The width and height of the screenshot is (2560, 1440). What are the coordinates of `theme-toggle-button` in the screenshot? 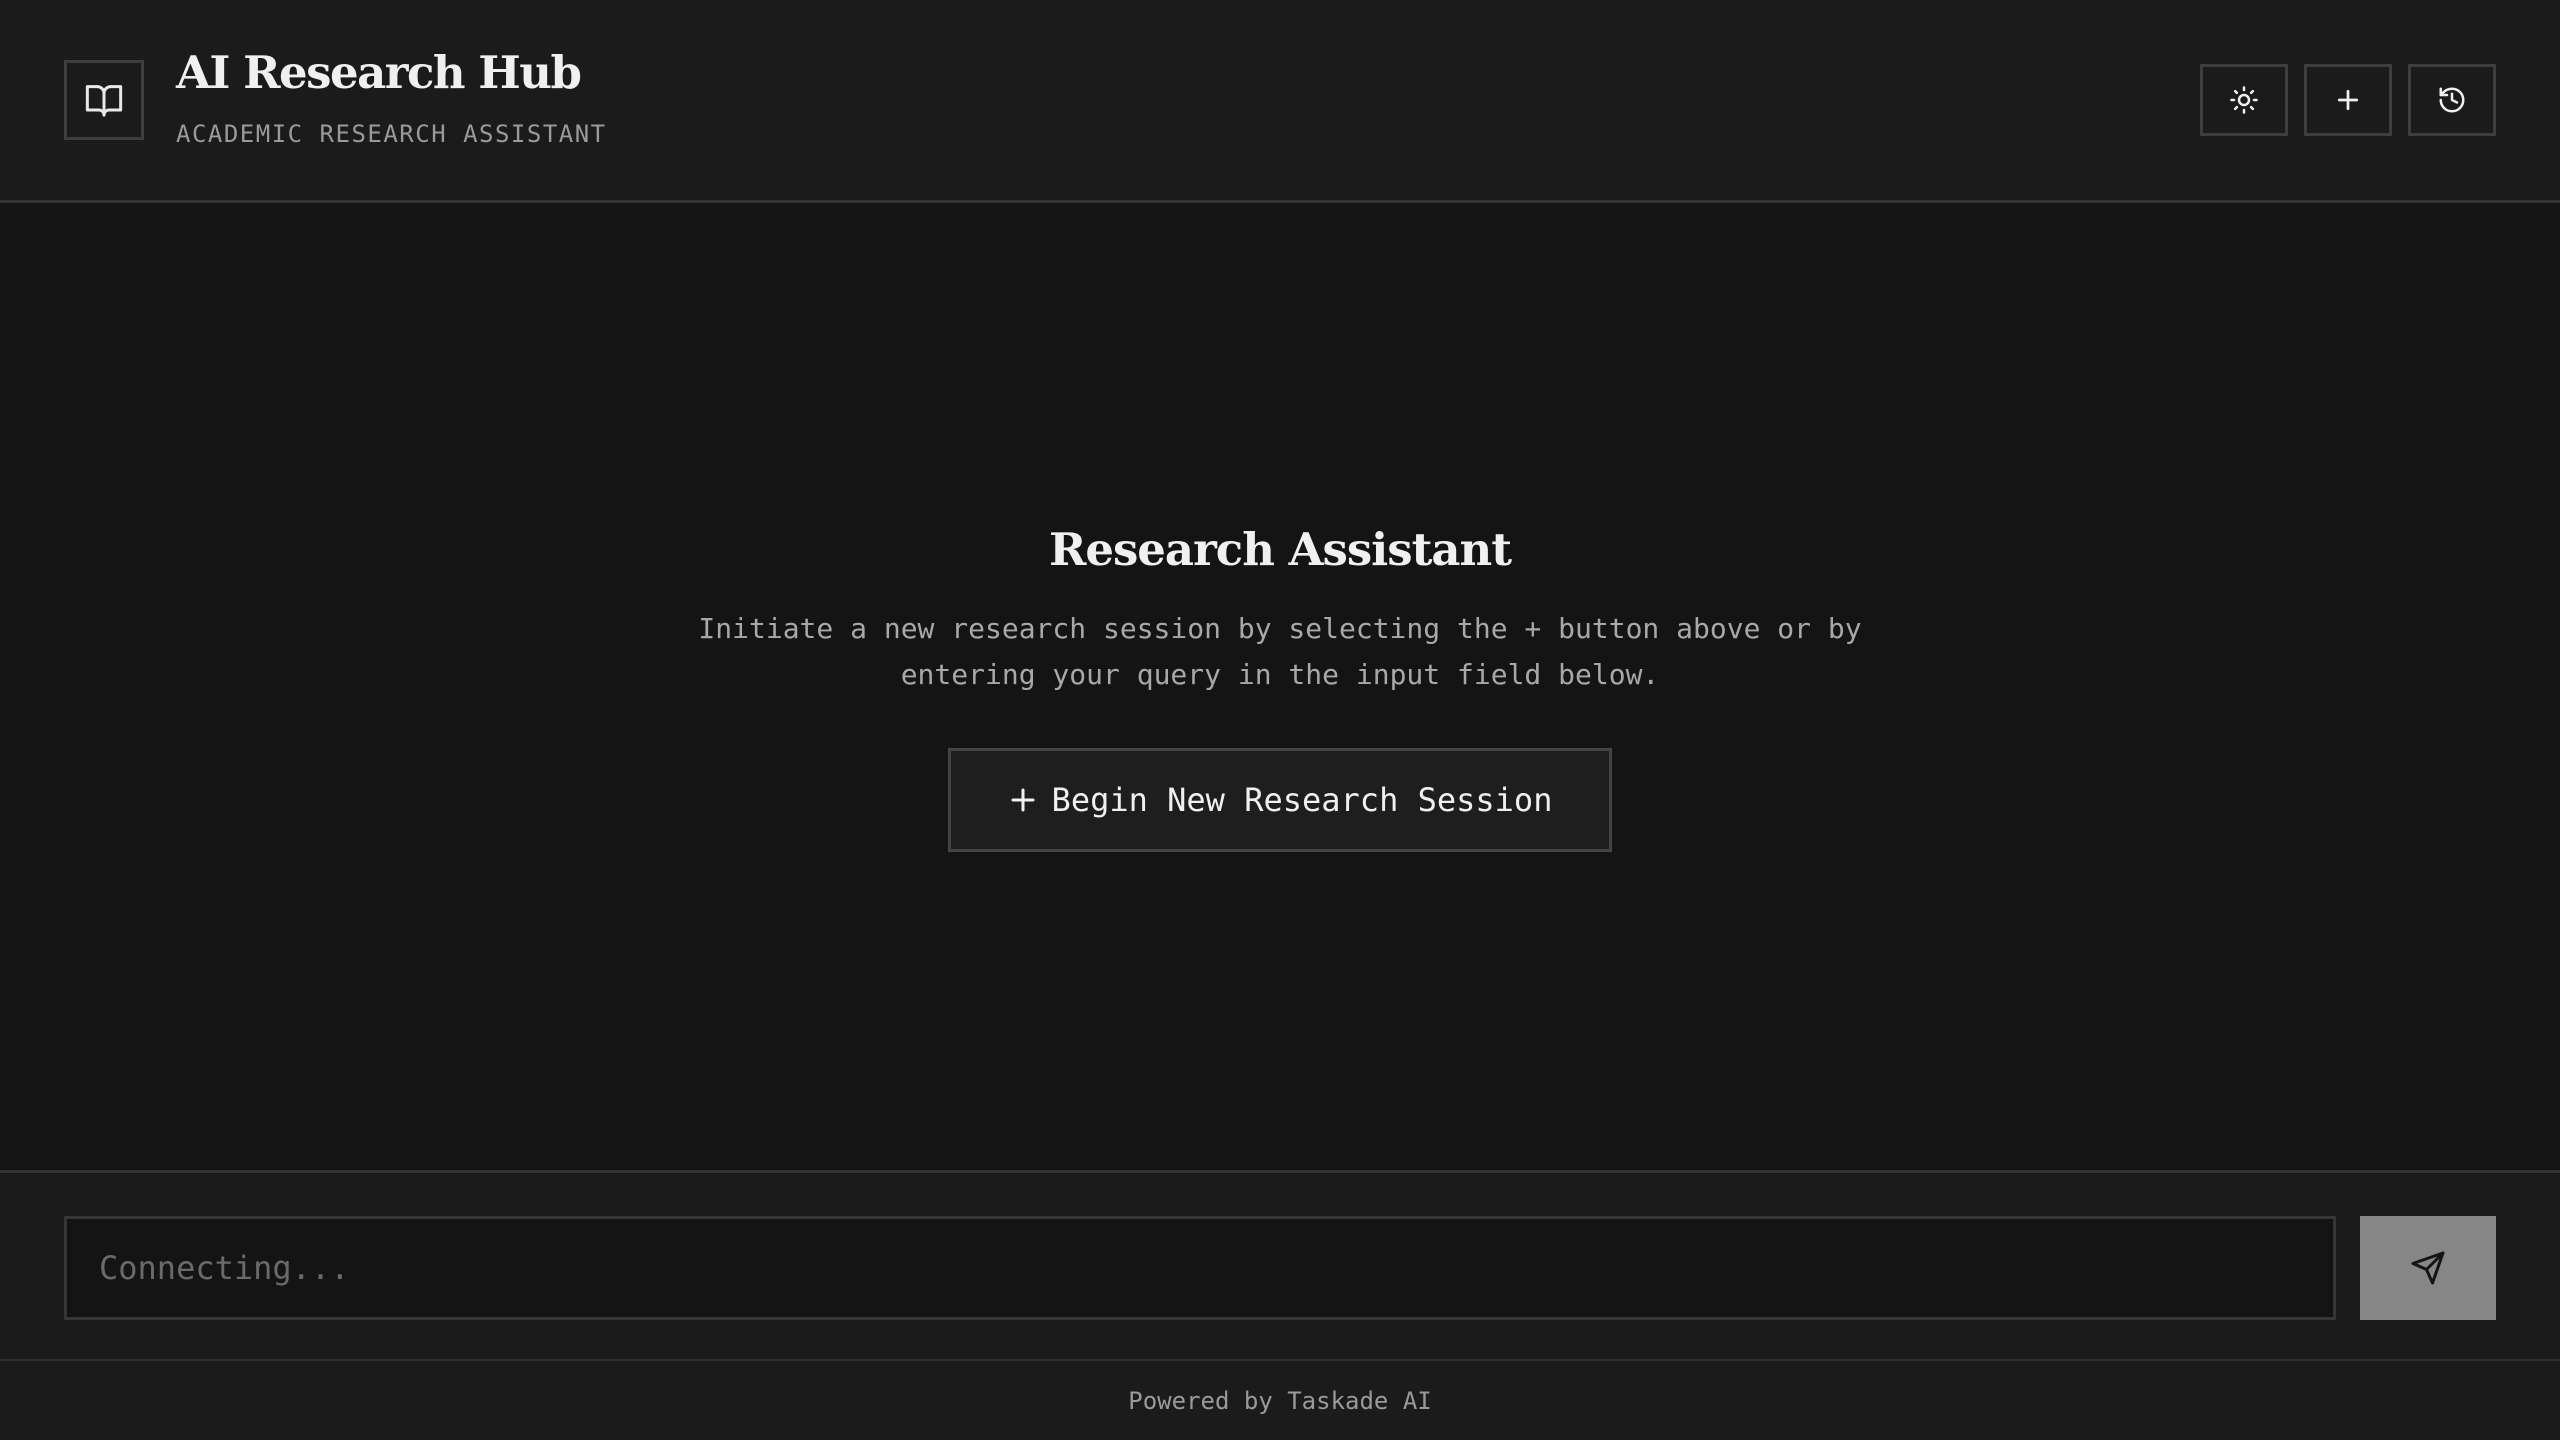 It's located at (2244, 100).